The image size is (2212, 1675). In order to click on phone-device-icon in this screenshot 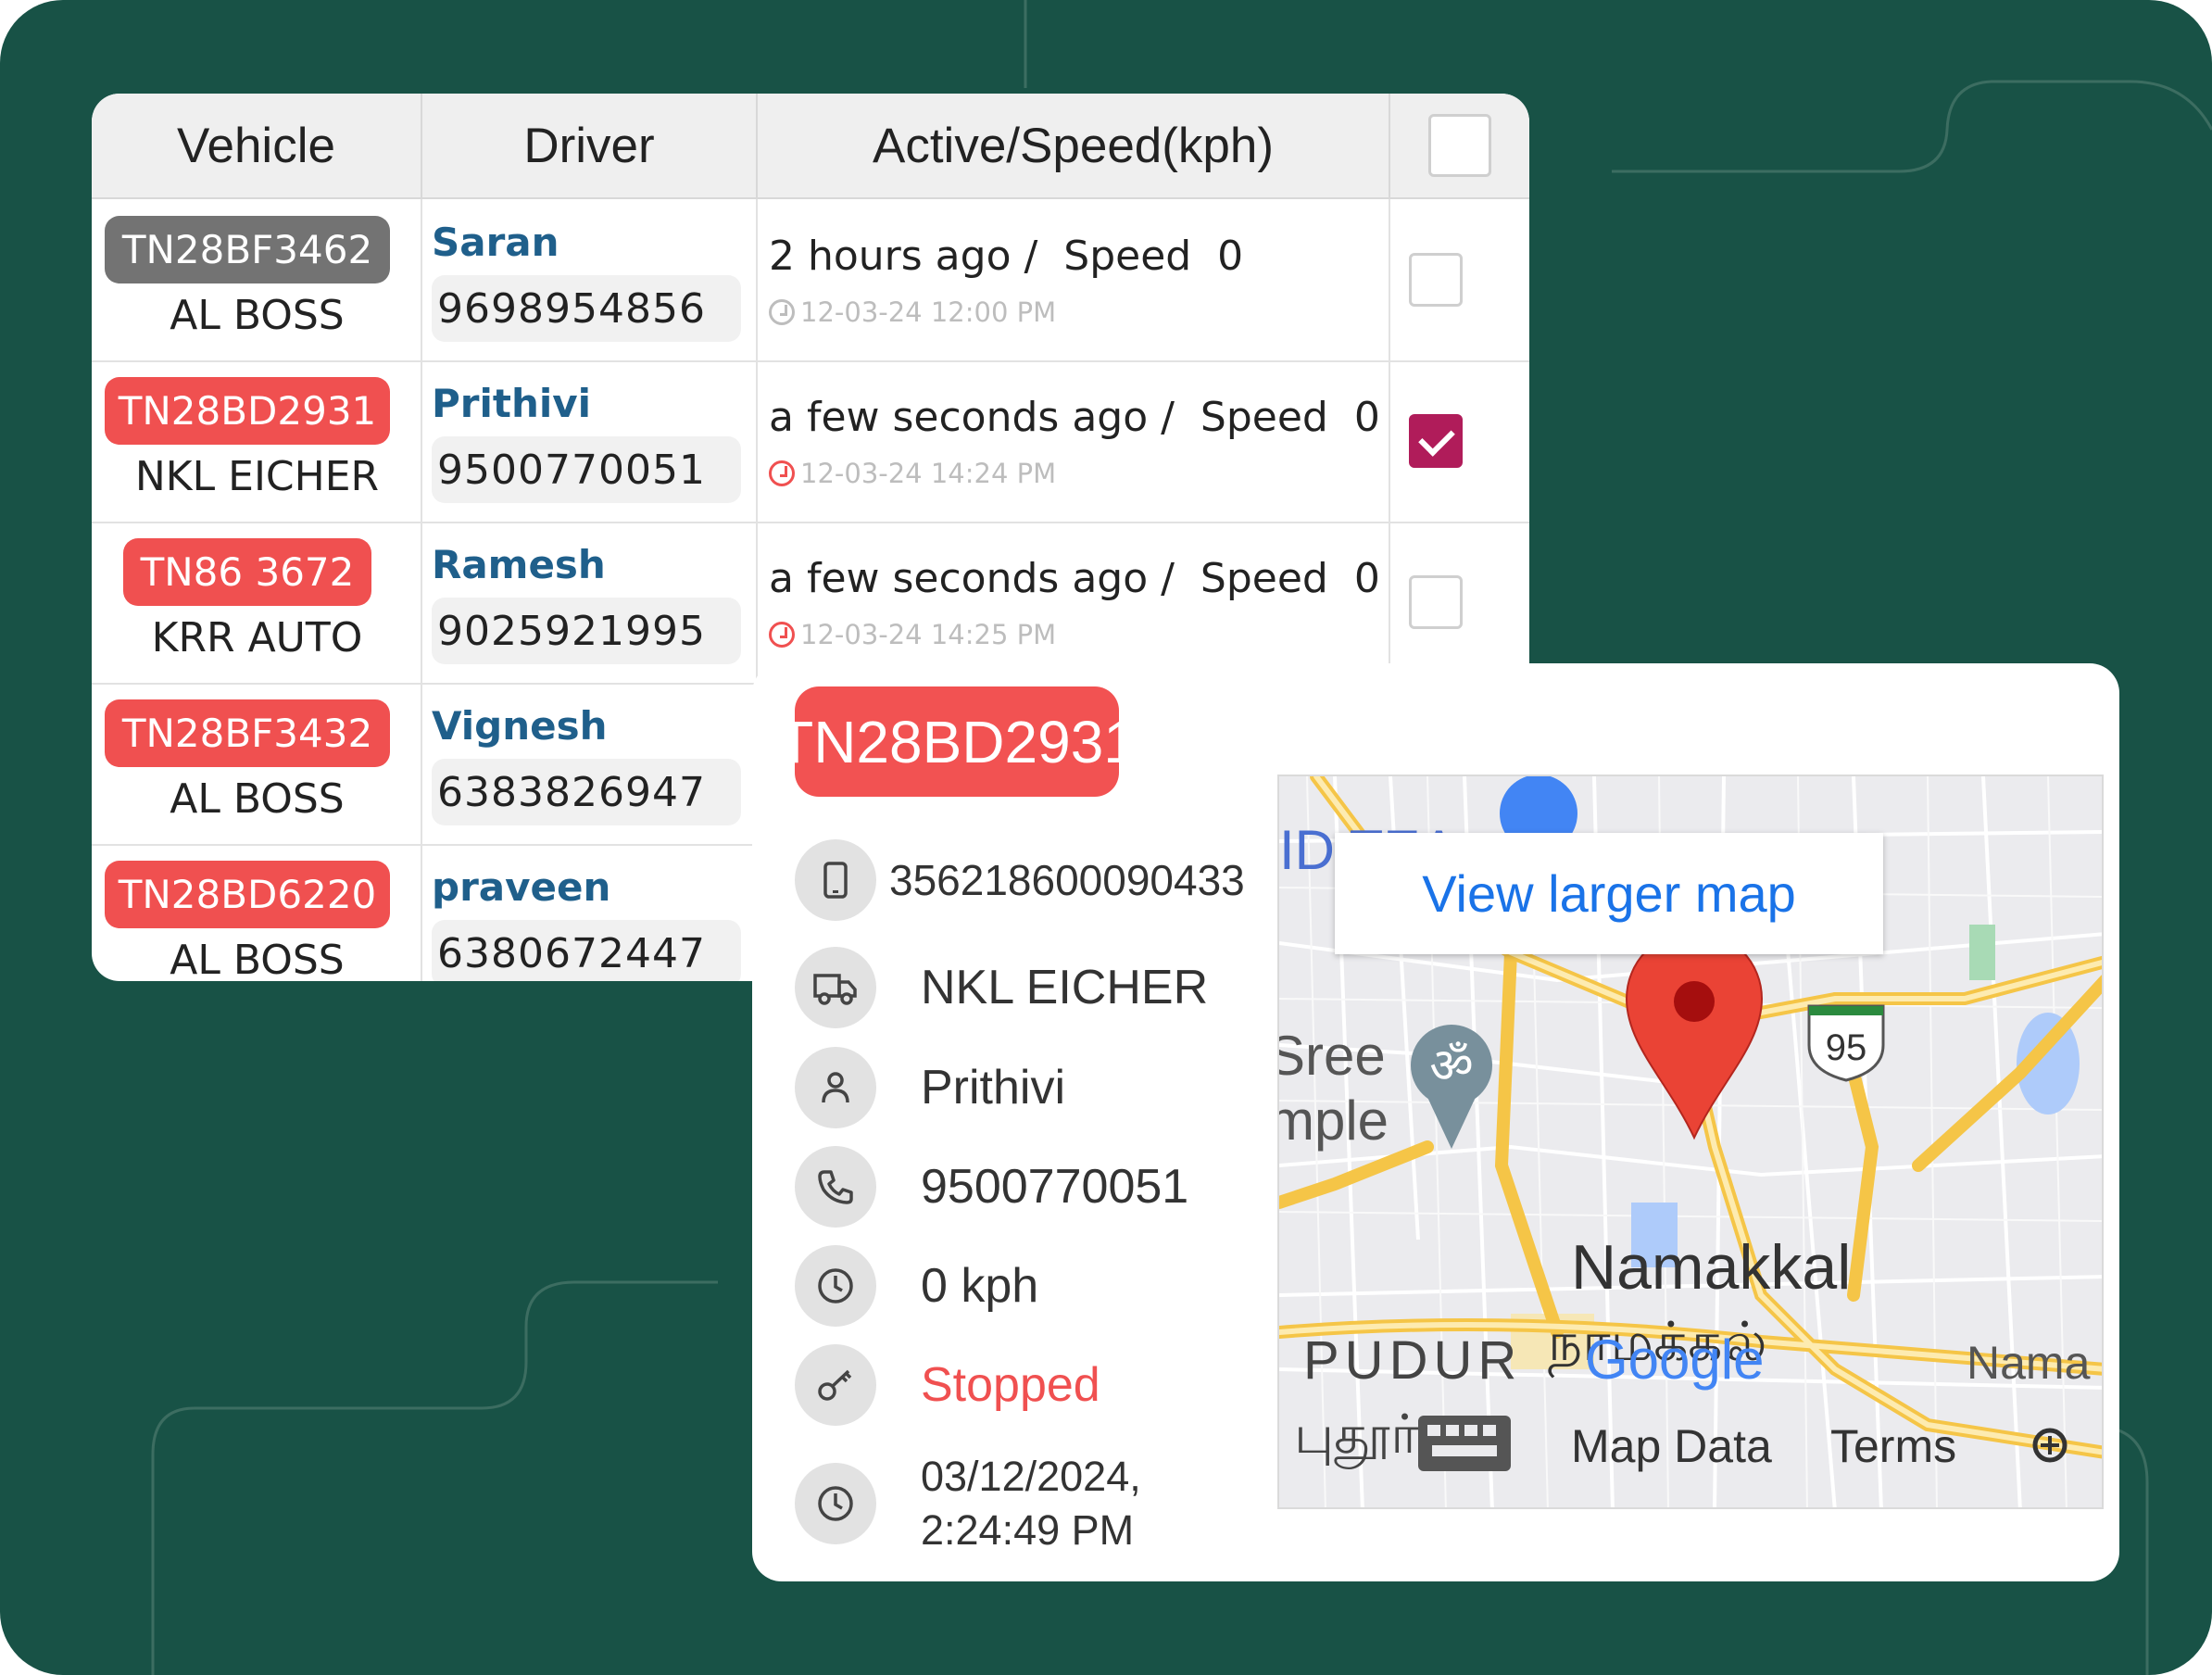, I will do `click(836, 880)`.